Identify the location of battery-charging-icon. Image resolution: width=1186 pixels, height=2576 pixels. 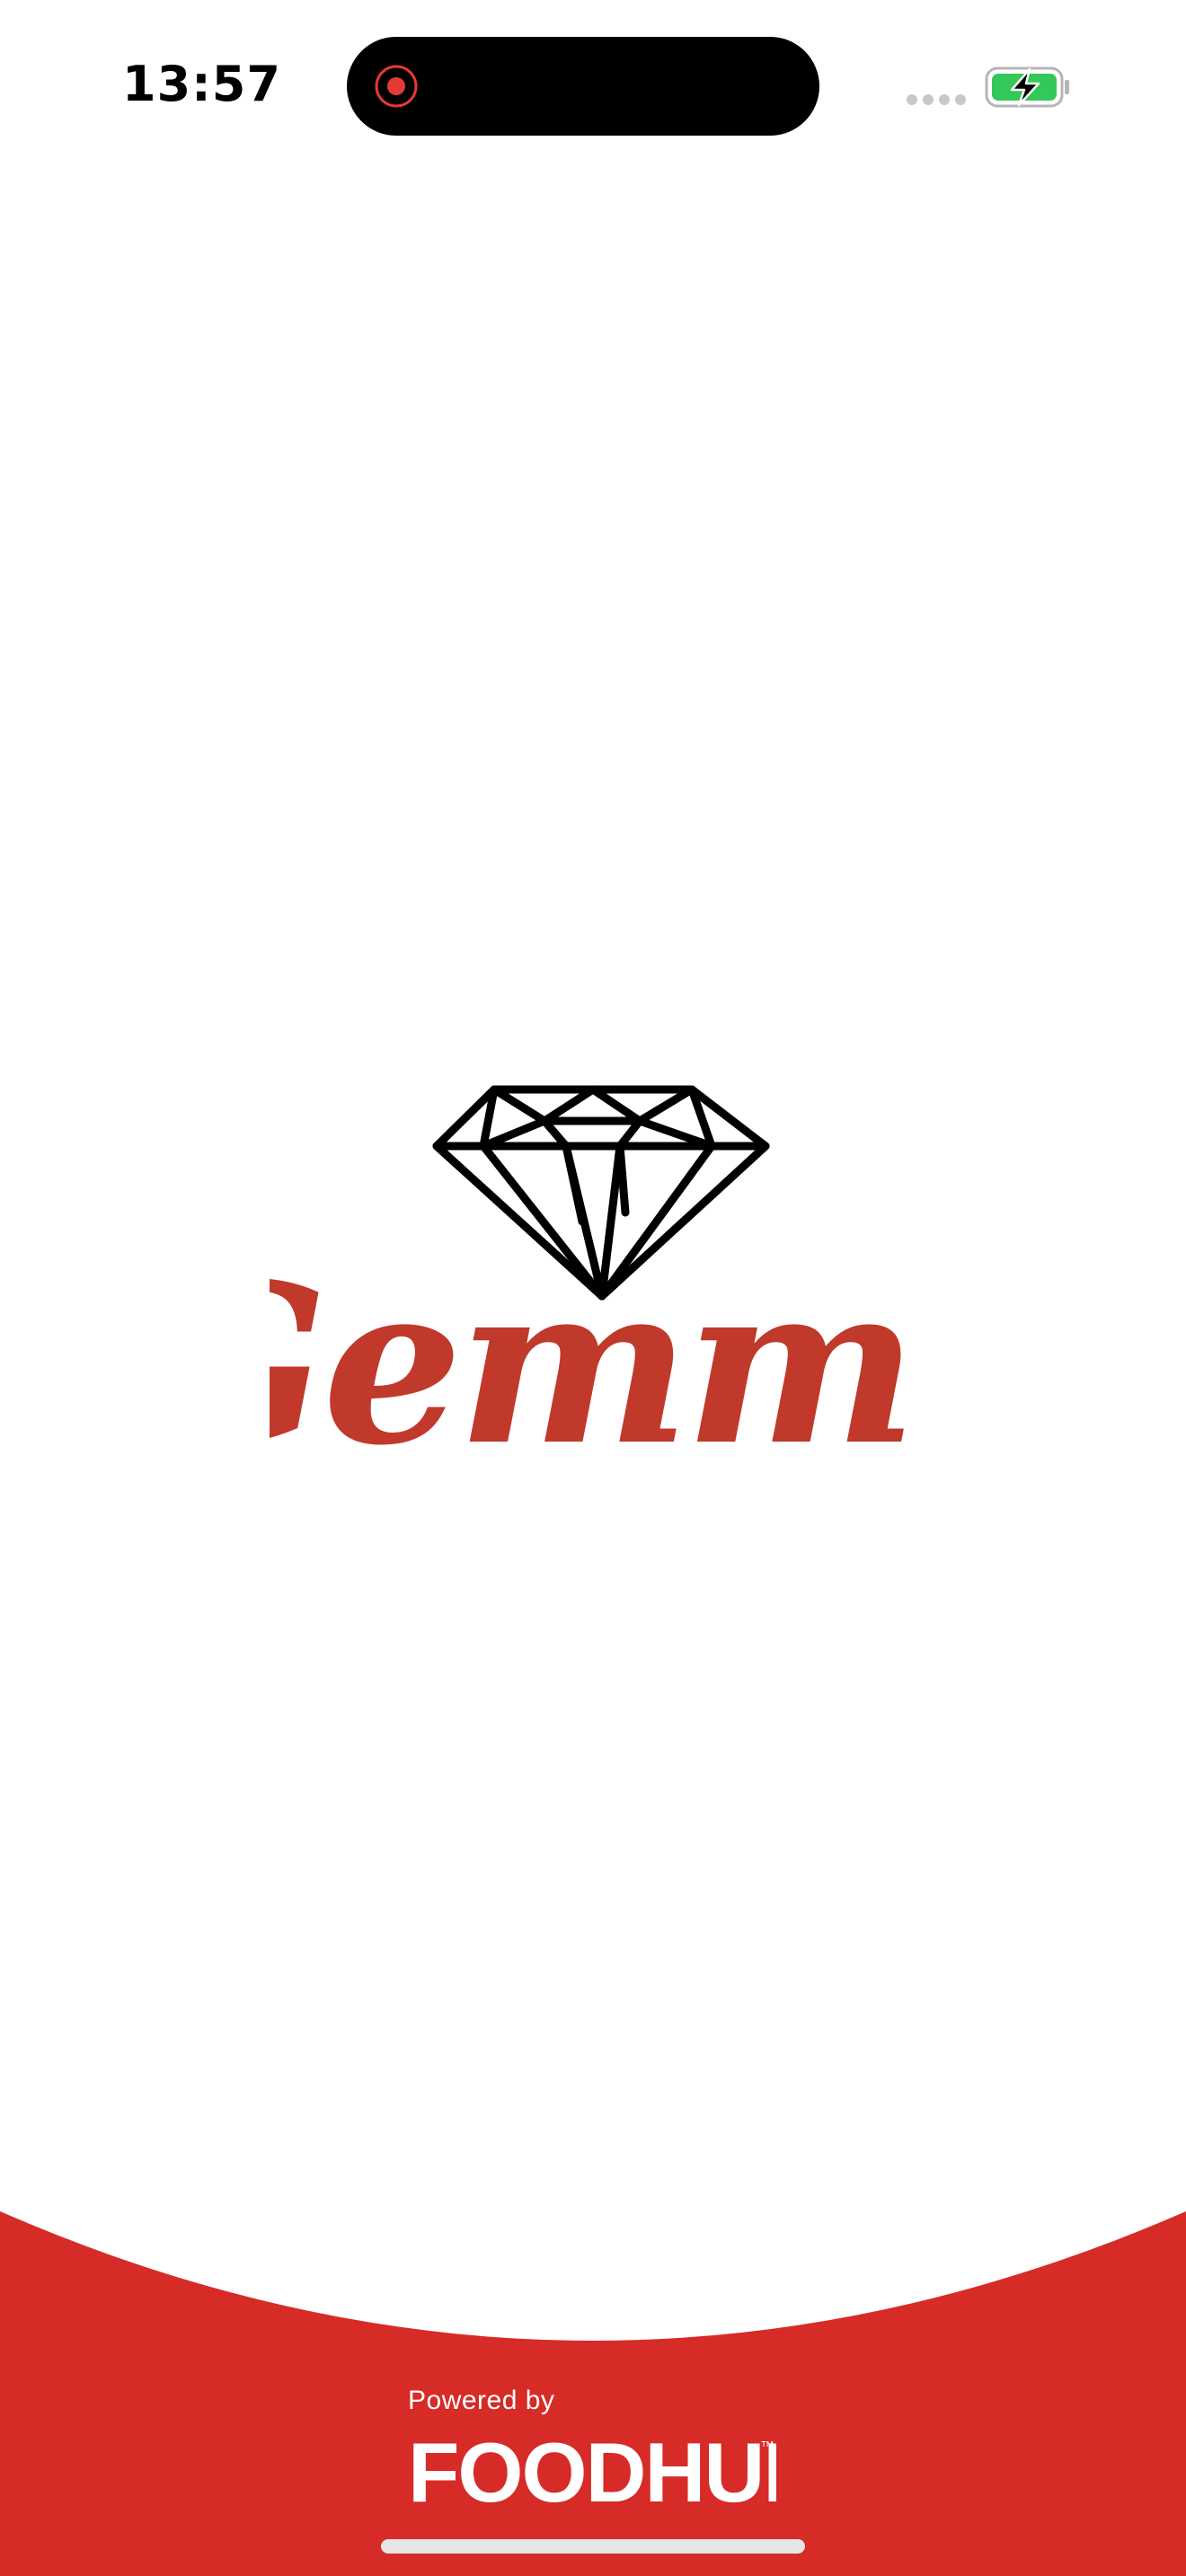
(1027, 87).